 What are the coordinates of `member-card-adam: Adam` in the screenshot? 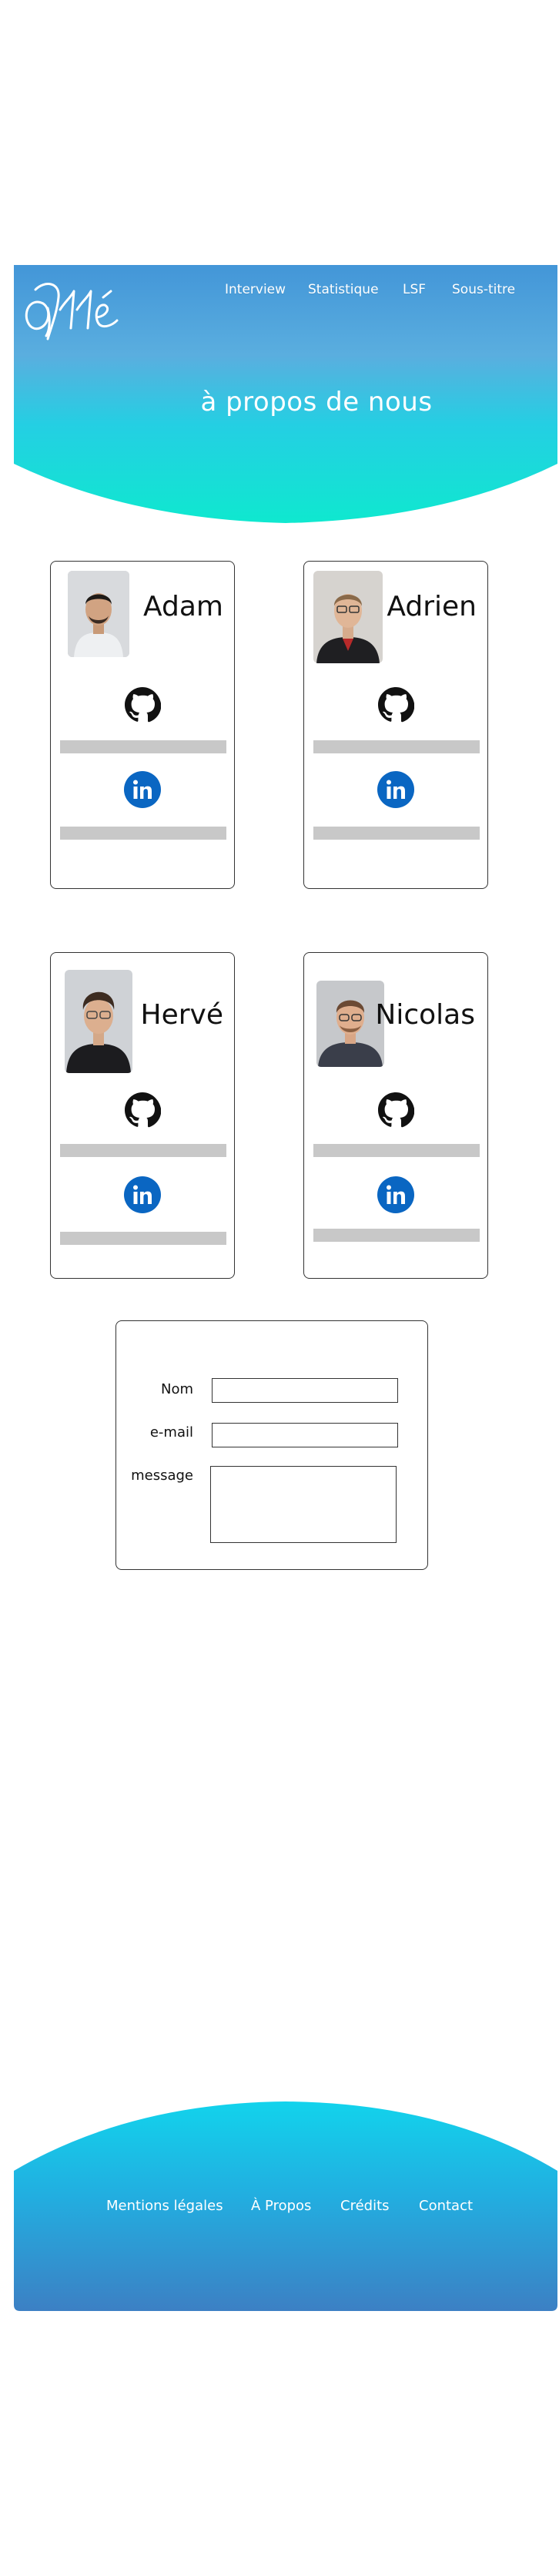 It's located at (142, 725).